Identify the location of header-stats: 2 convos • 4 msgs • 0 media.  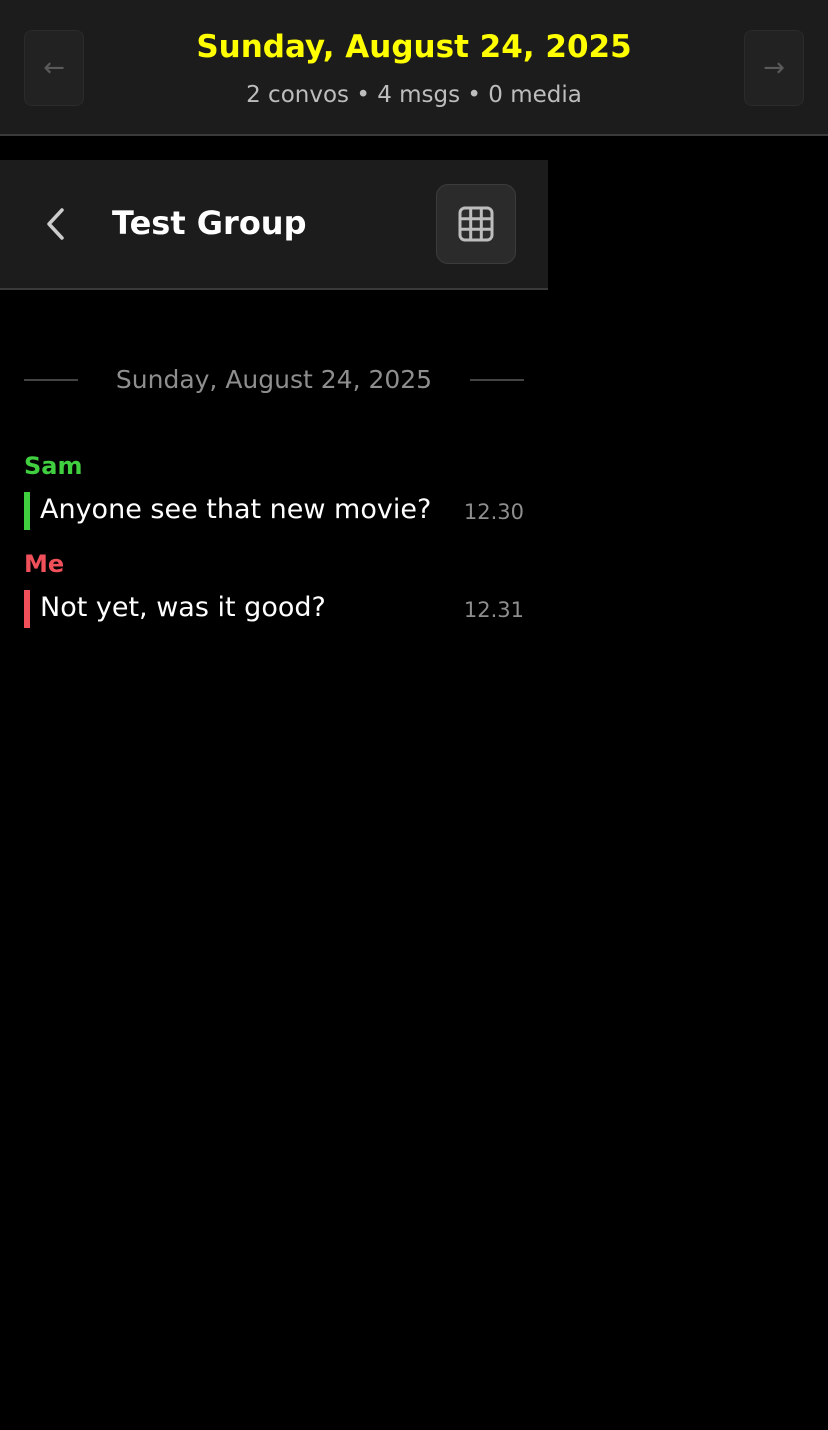
(414, 95).